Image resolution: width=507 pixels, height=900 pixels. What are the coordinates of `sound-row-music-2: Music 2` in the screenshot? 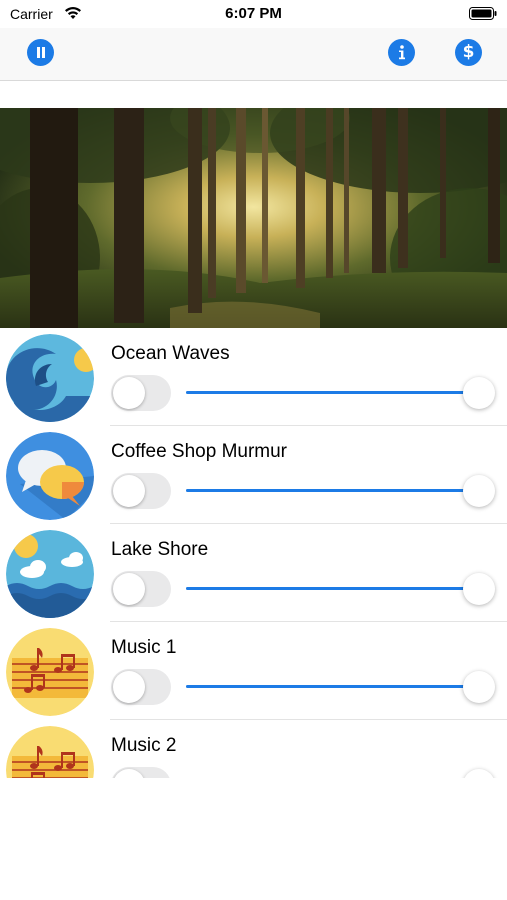 It's located at (253, 749).